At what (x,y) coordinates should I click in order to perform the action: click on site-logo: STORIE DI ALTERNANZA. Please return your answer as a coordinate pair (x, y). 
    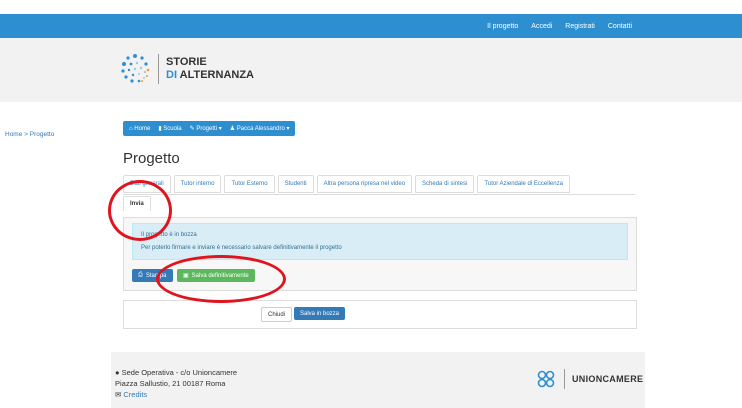
    Looking at the image, I should click on (186, 69).